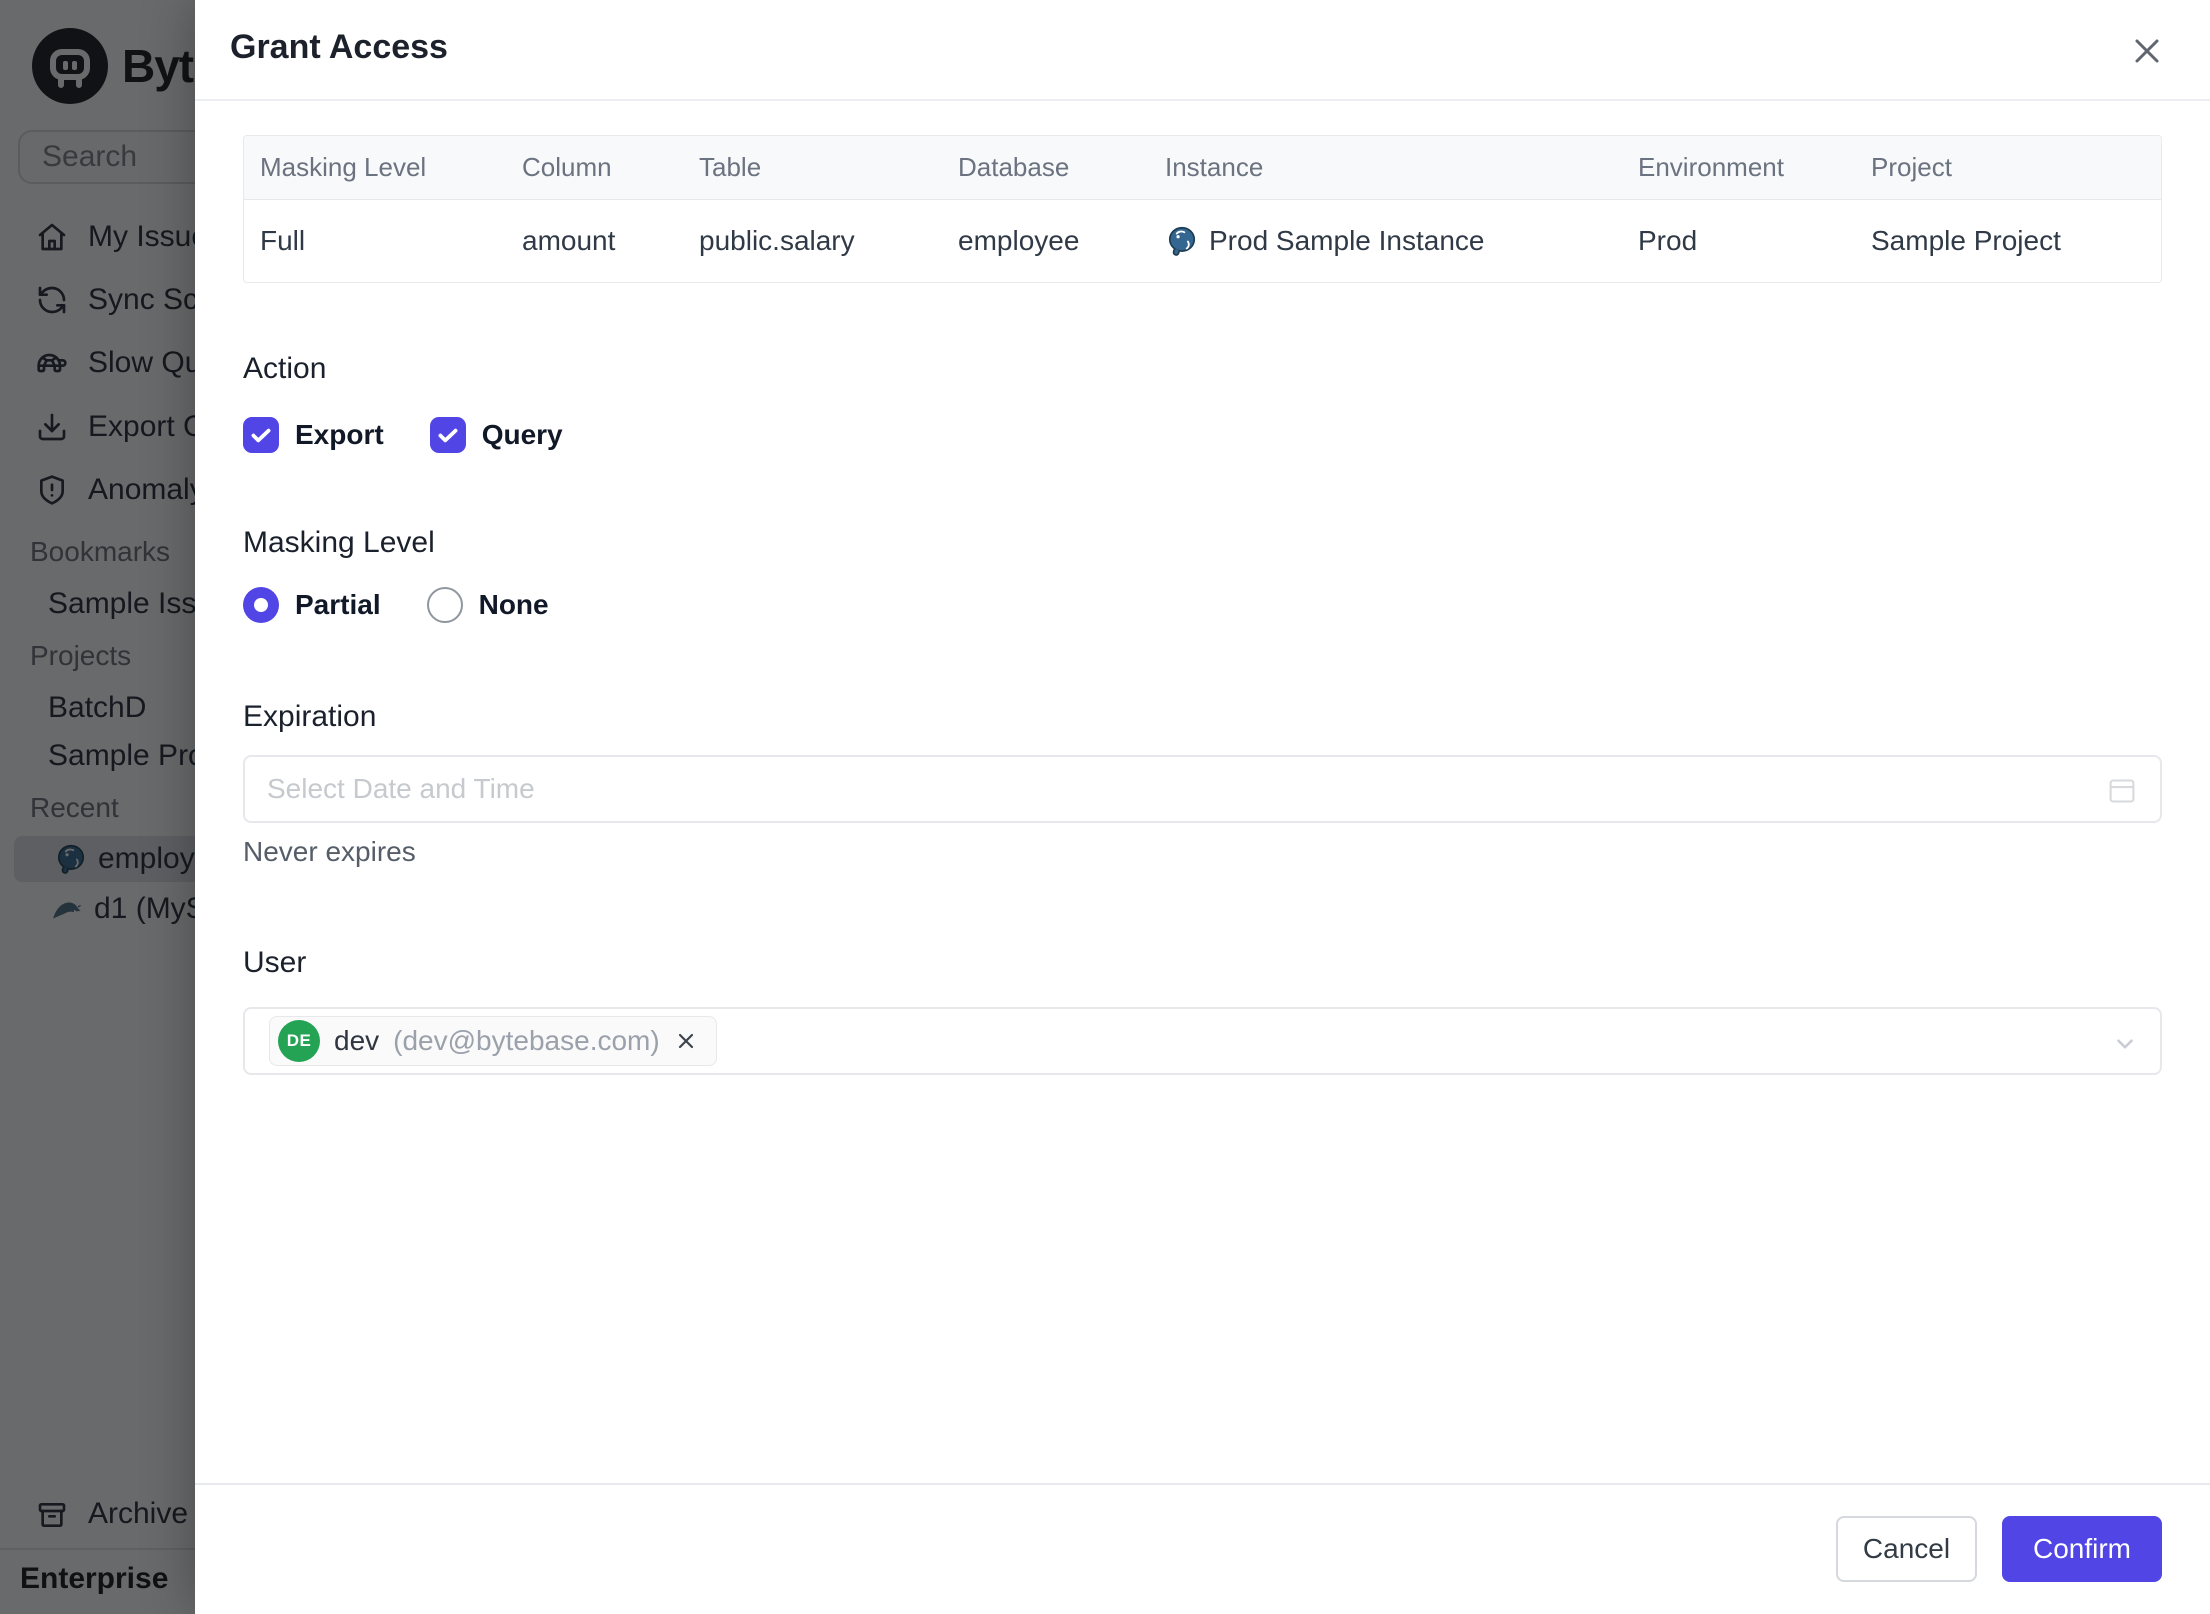 The width and height of the screenshot is (2210, 1614). Describe the element at coordinates (357, 1040) in the screenshot. I see `user-name: dev` at that location.